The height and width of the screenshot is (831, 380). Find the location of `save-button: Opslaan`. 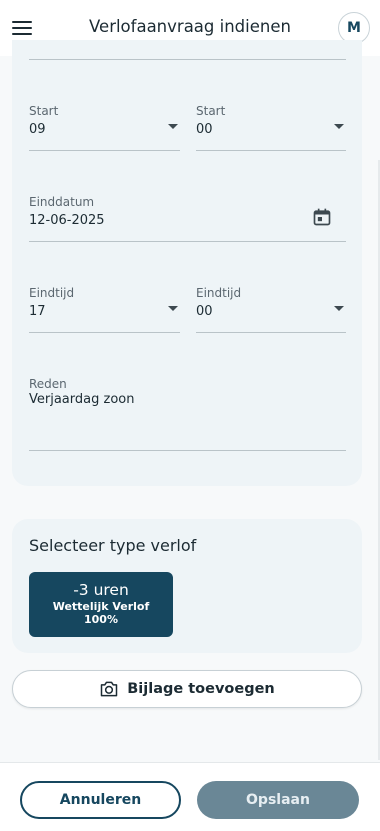

save-button: Opslaan is located at coordinates (278, 800).